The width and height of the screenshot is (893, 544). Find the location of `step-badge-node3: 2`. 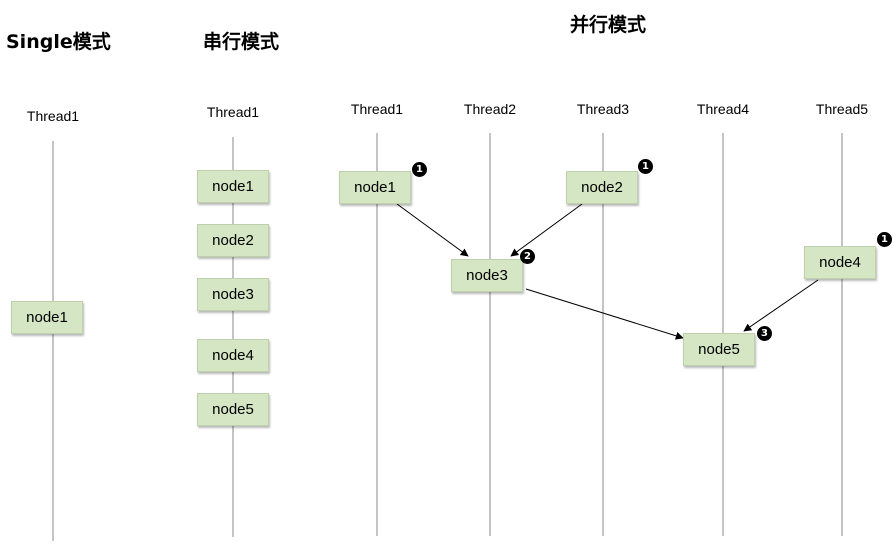

step-badge-node3: 2 is located at coordinates (527, 256).